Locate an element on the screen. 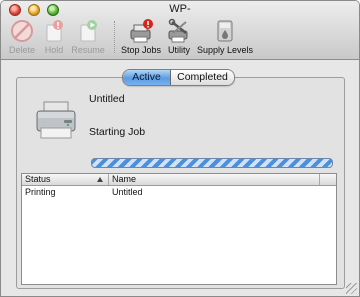 The image size is (360, 297). resume-icon is located at coordinates (88, 31).